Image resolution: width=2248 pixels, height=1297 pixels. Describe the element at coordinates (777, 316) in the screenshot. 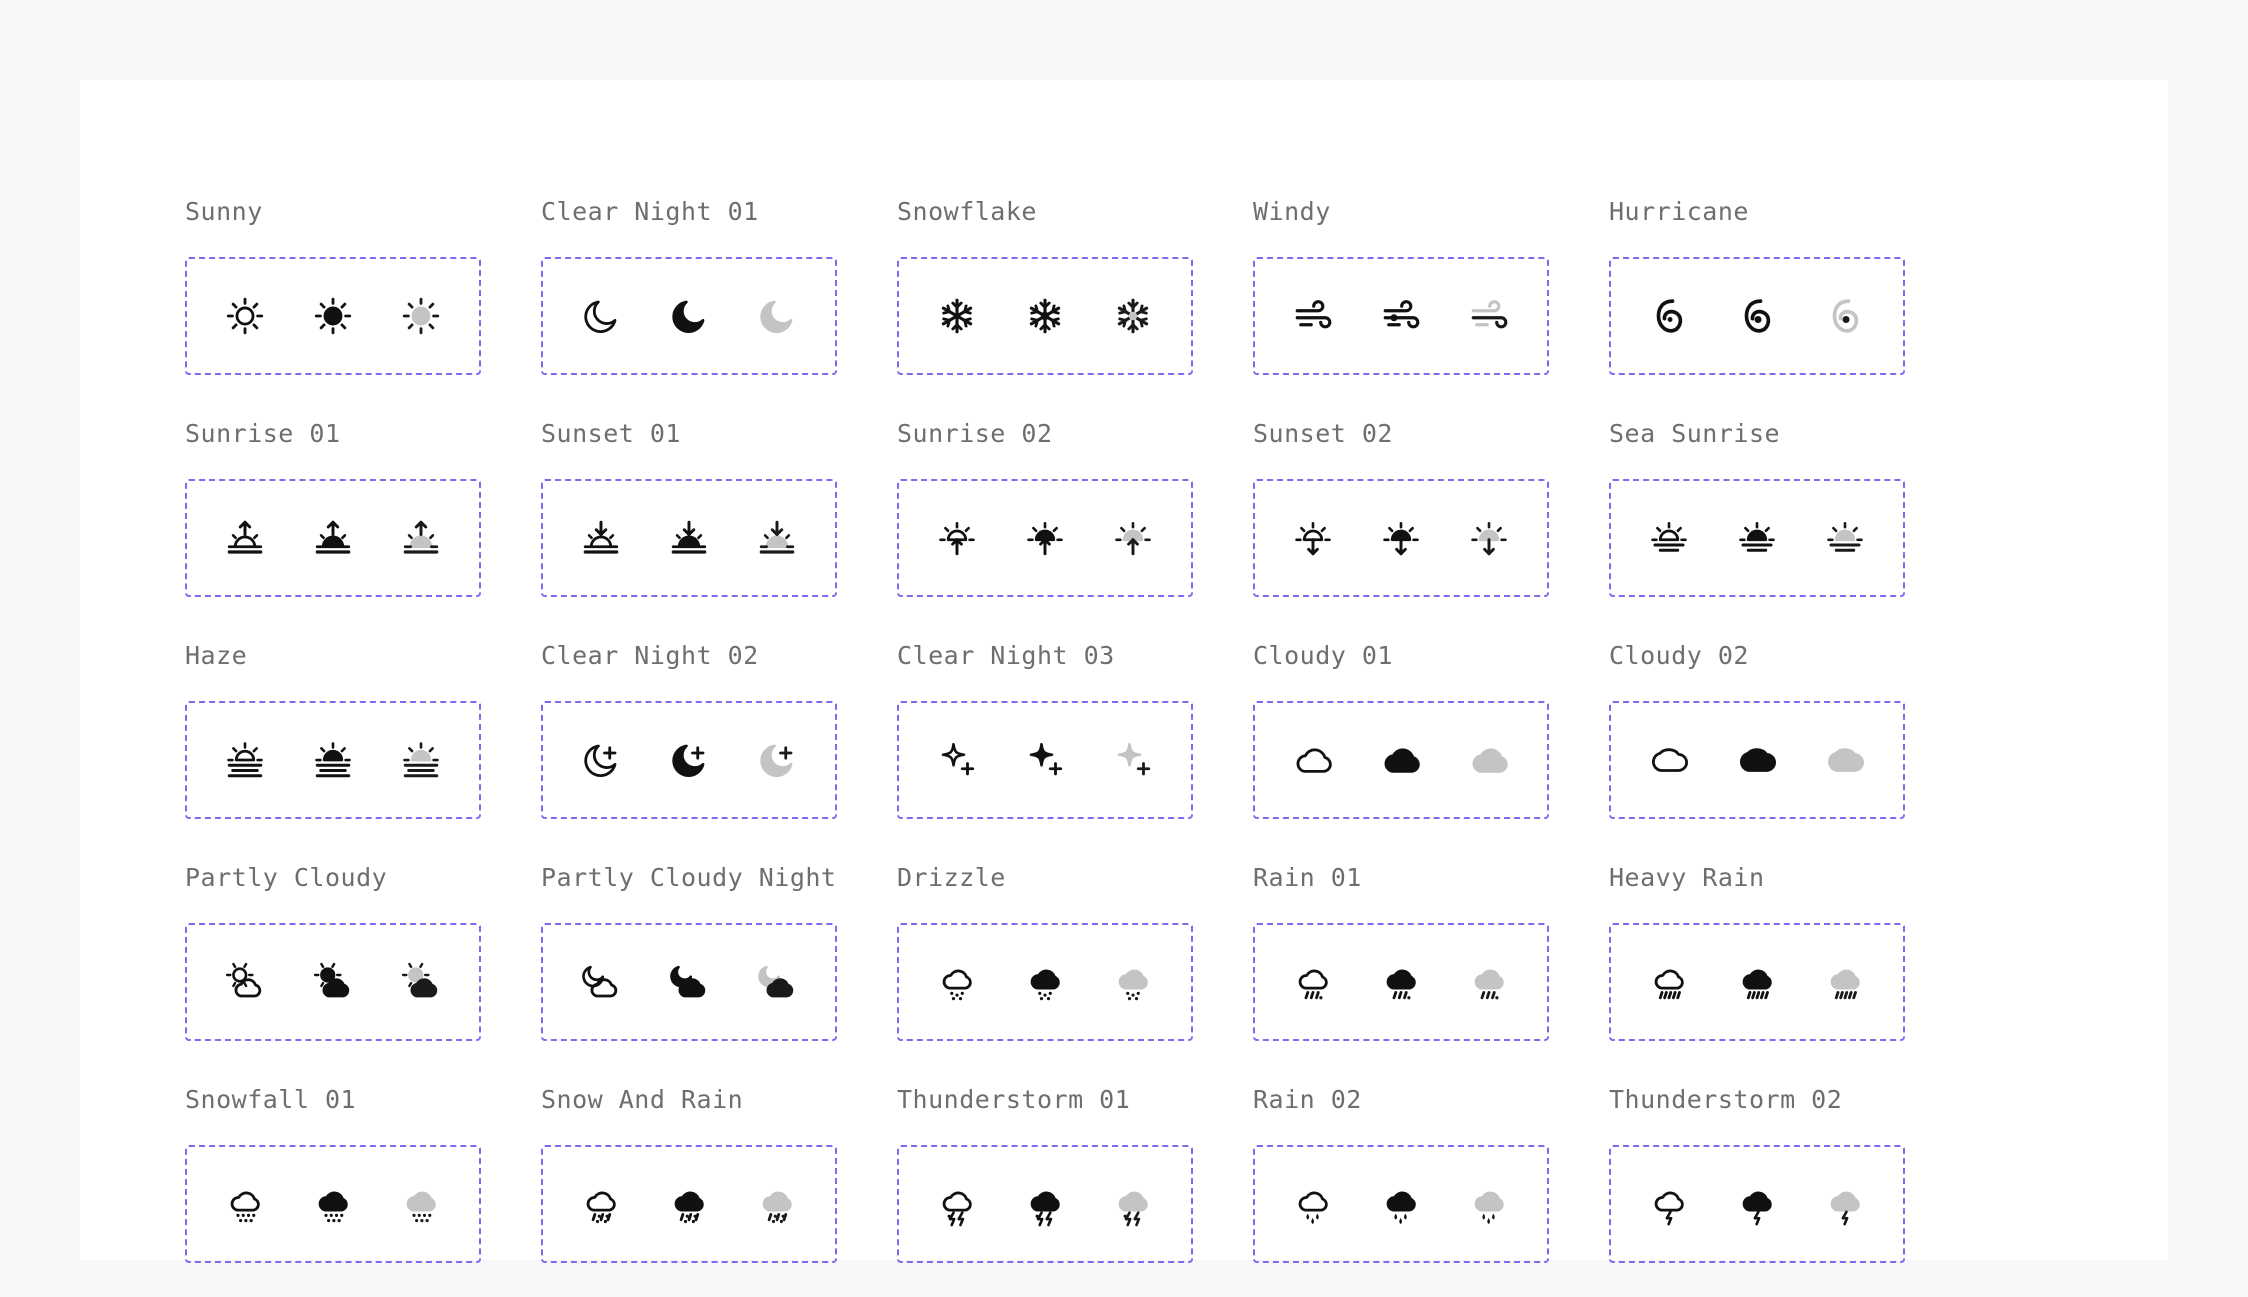

I see `moon-duotone-icon` at that location.